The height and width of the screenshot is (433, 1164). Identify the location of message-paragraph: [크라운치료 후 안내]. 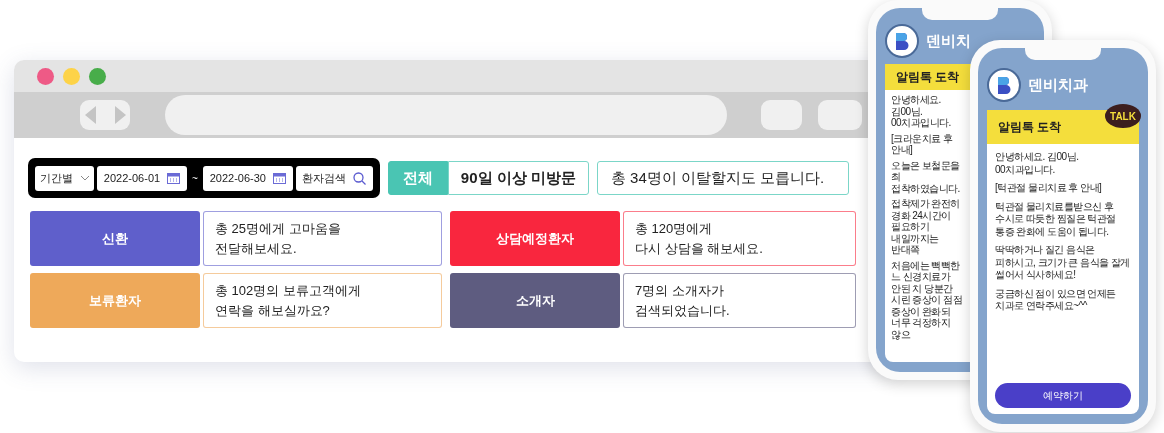
(922, 144).